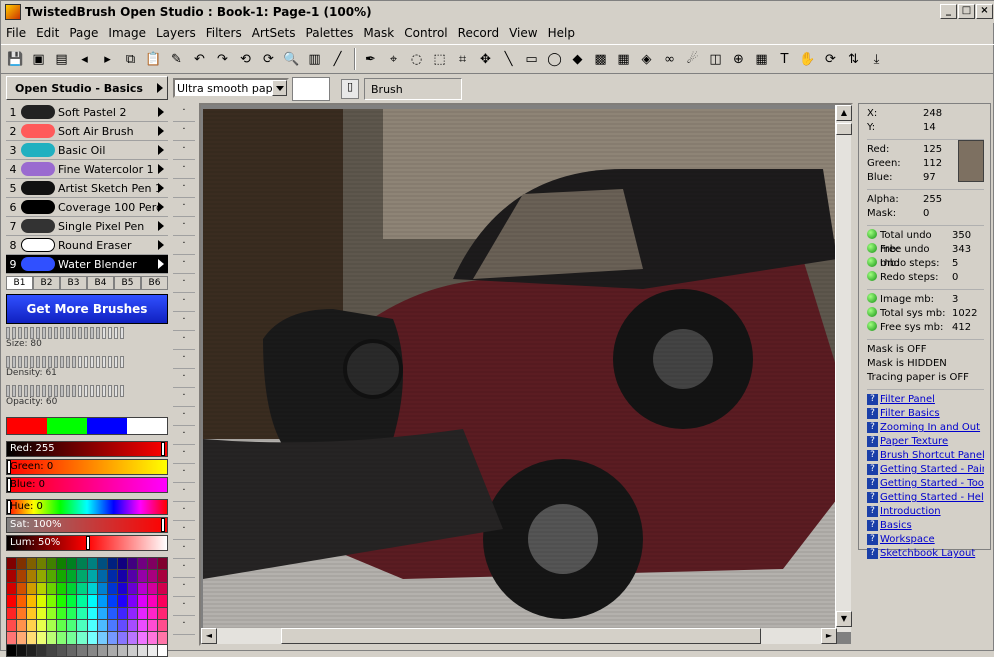 This screenshot has width=994, height=657. What do you see at coordinates (692, 59) in the screenshot?
I see `smudge-icon: ☄` at bounding box center [692, 59].